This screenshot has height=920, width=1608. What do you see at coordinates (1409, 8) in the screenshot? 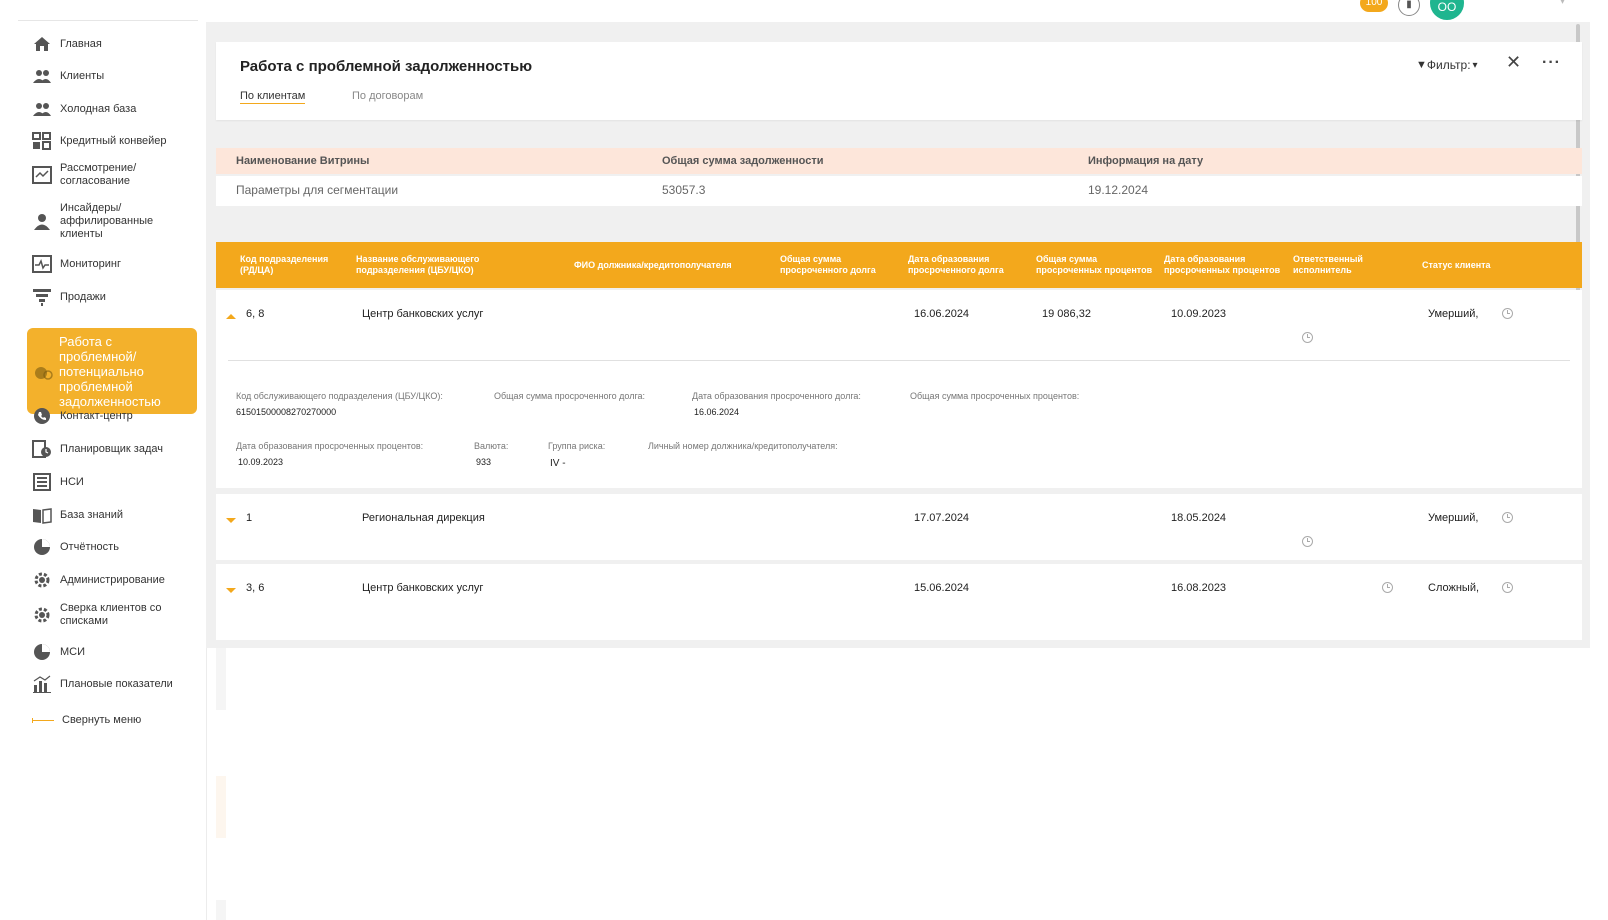
I see `signal-icon: ▮` at bounding box center [1409, 8].